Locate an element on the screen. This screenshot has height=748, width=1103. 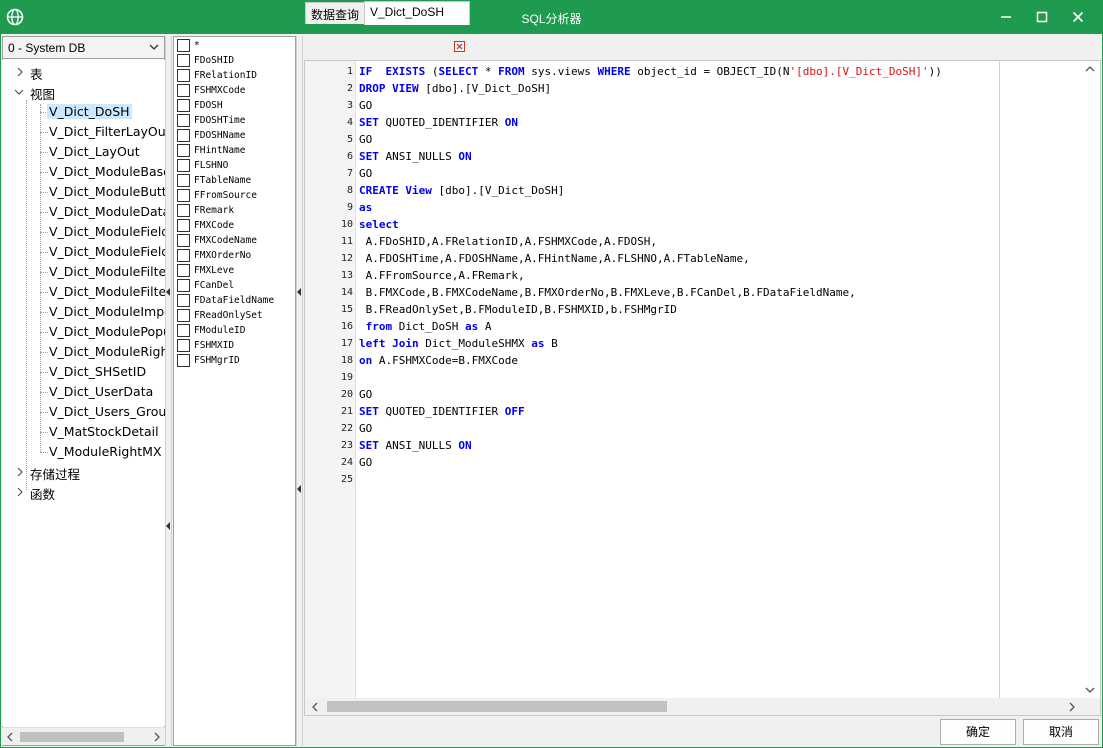
cancel-button: 取消 is located at coordinates (1061, 732).